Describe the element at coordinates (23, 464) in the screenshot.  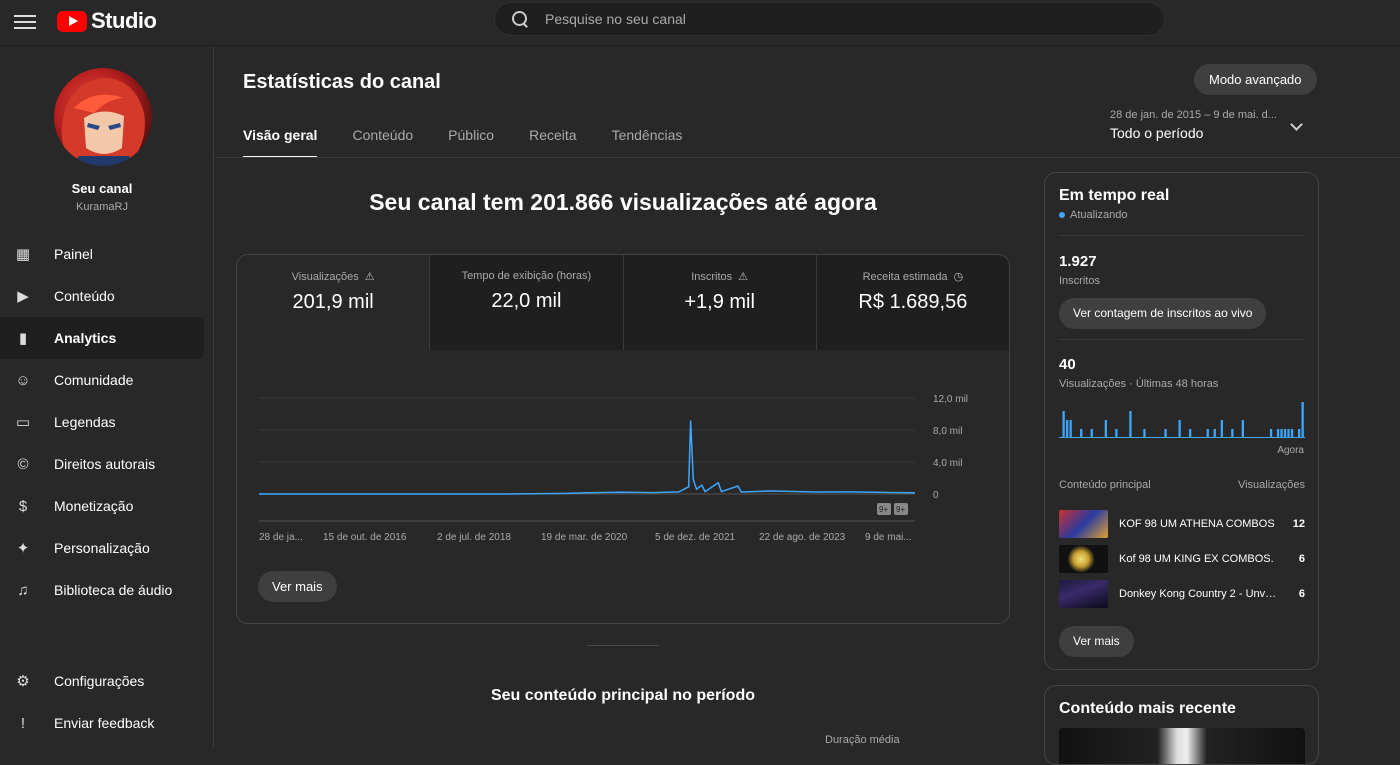
I see `copyright-icon: ©` at that location.